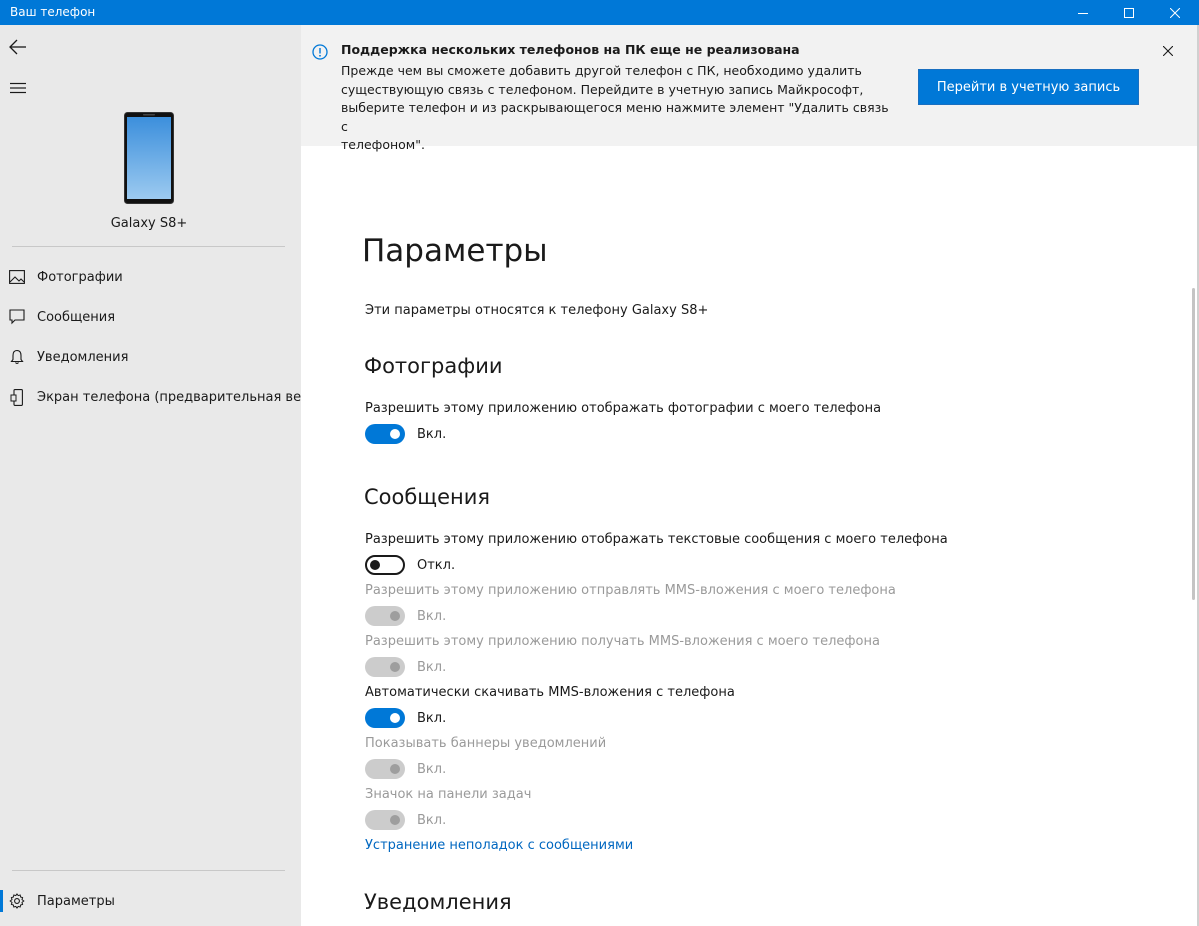 The image size is (1199, 926). I want to click on notifications-section-title: Уведомления, so click(438, 902).